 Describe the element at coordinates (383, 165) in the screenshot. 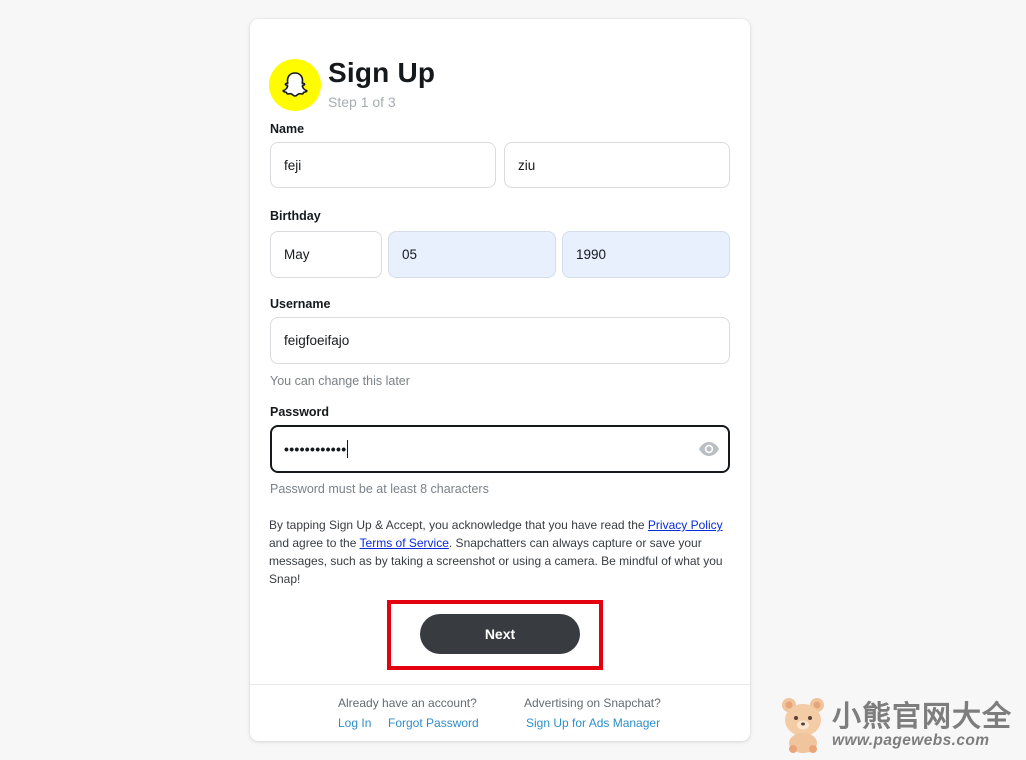

I see `first-name-input: feji` at that location.